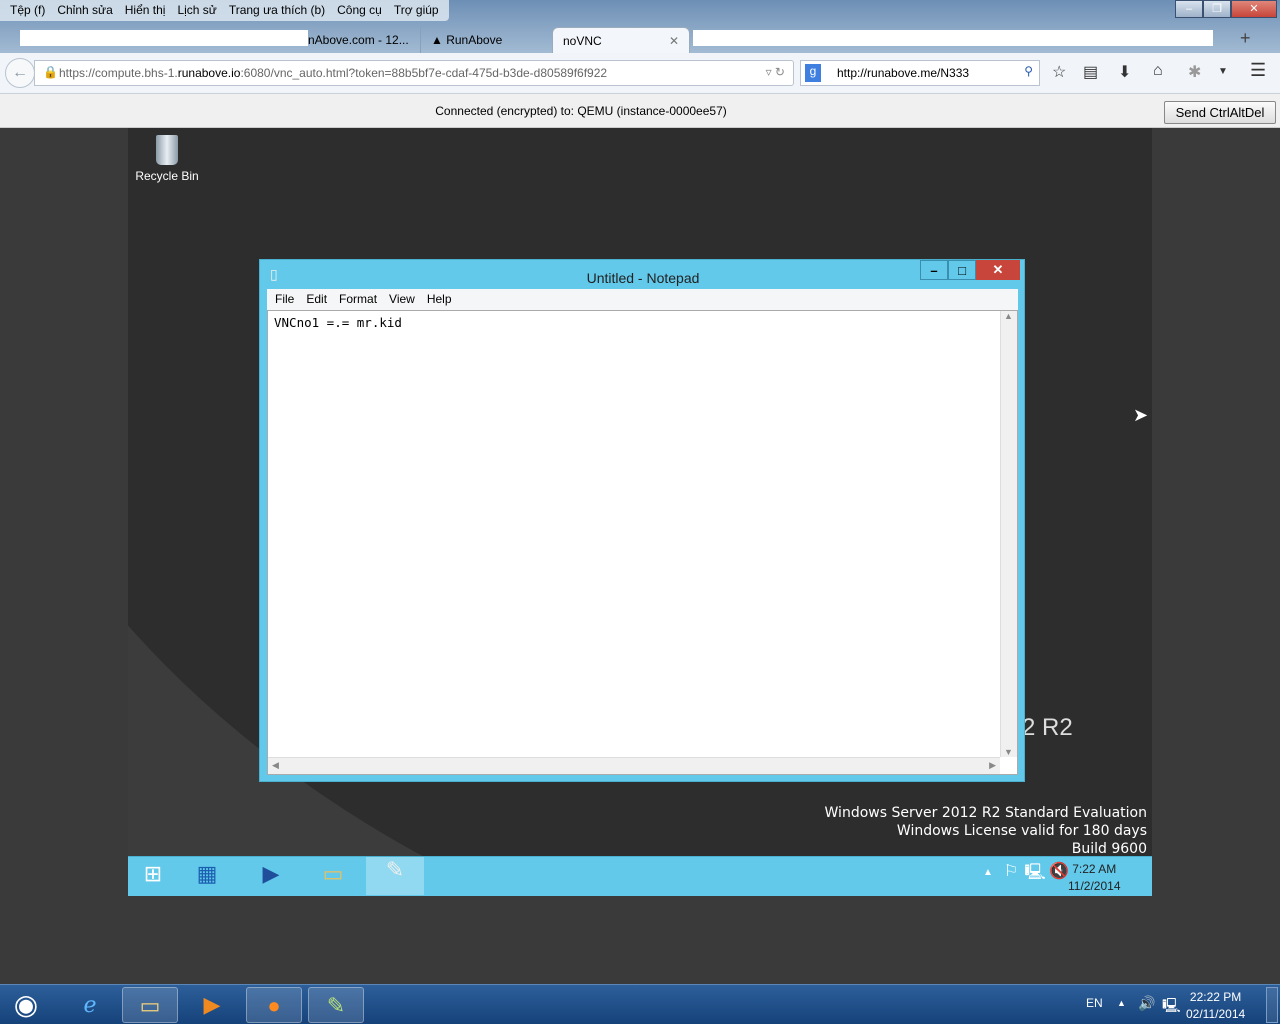  Describe the element at coordinates (167, 176) in the screenshot. I see `recycle-bin-label: Recycle Bin` at that location.